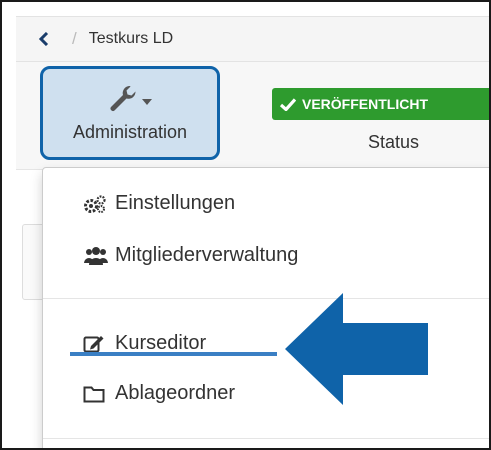 This screenshot has width=491, height=450. Describe the element at coordinates (96, 394) in the screenshot. I see `folder-icon` at that location.